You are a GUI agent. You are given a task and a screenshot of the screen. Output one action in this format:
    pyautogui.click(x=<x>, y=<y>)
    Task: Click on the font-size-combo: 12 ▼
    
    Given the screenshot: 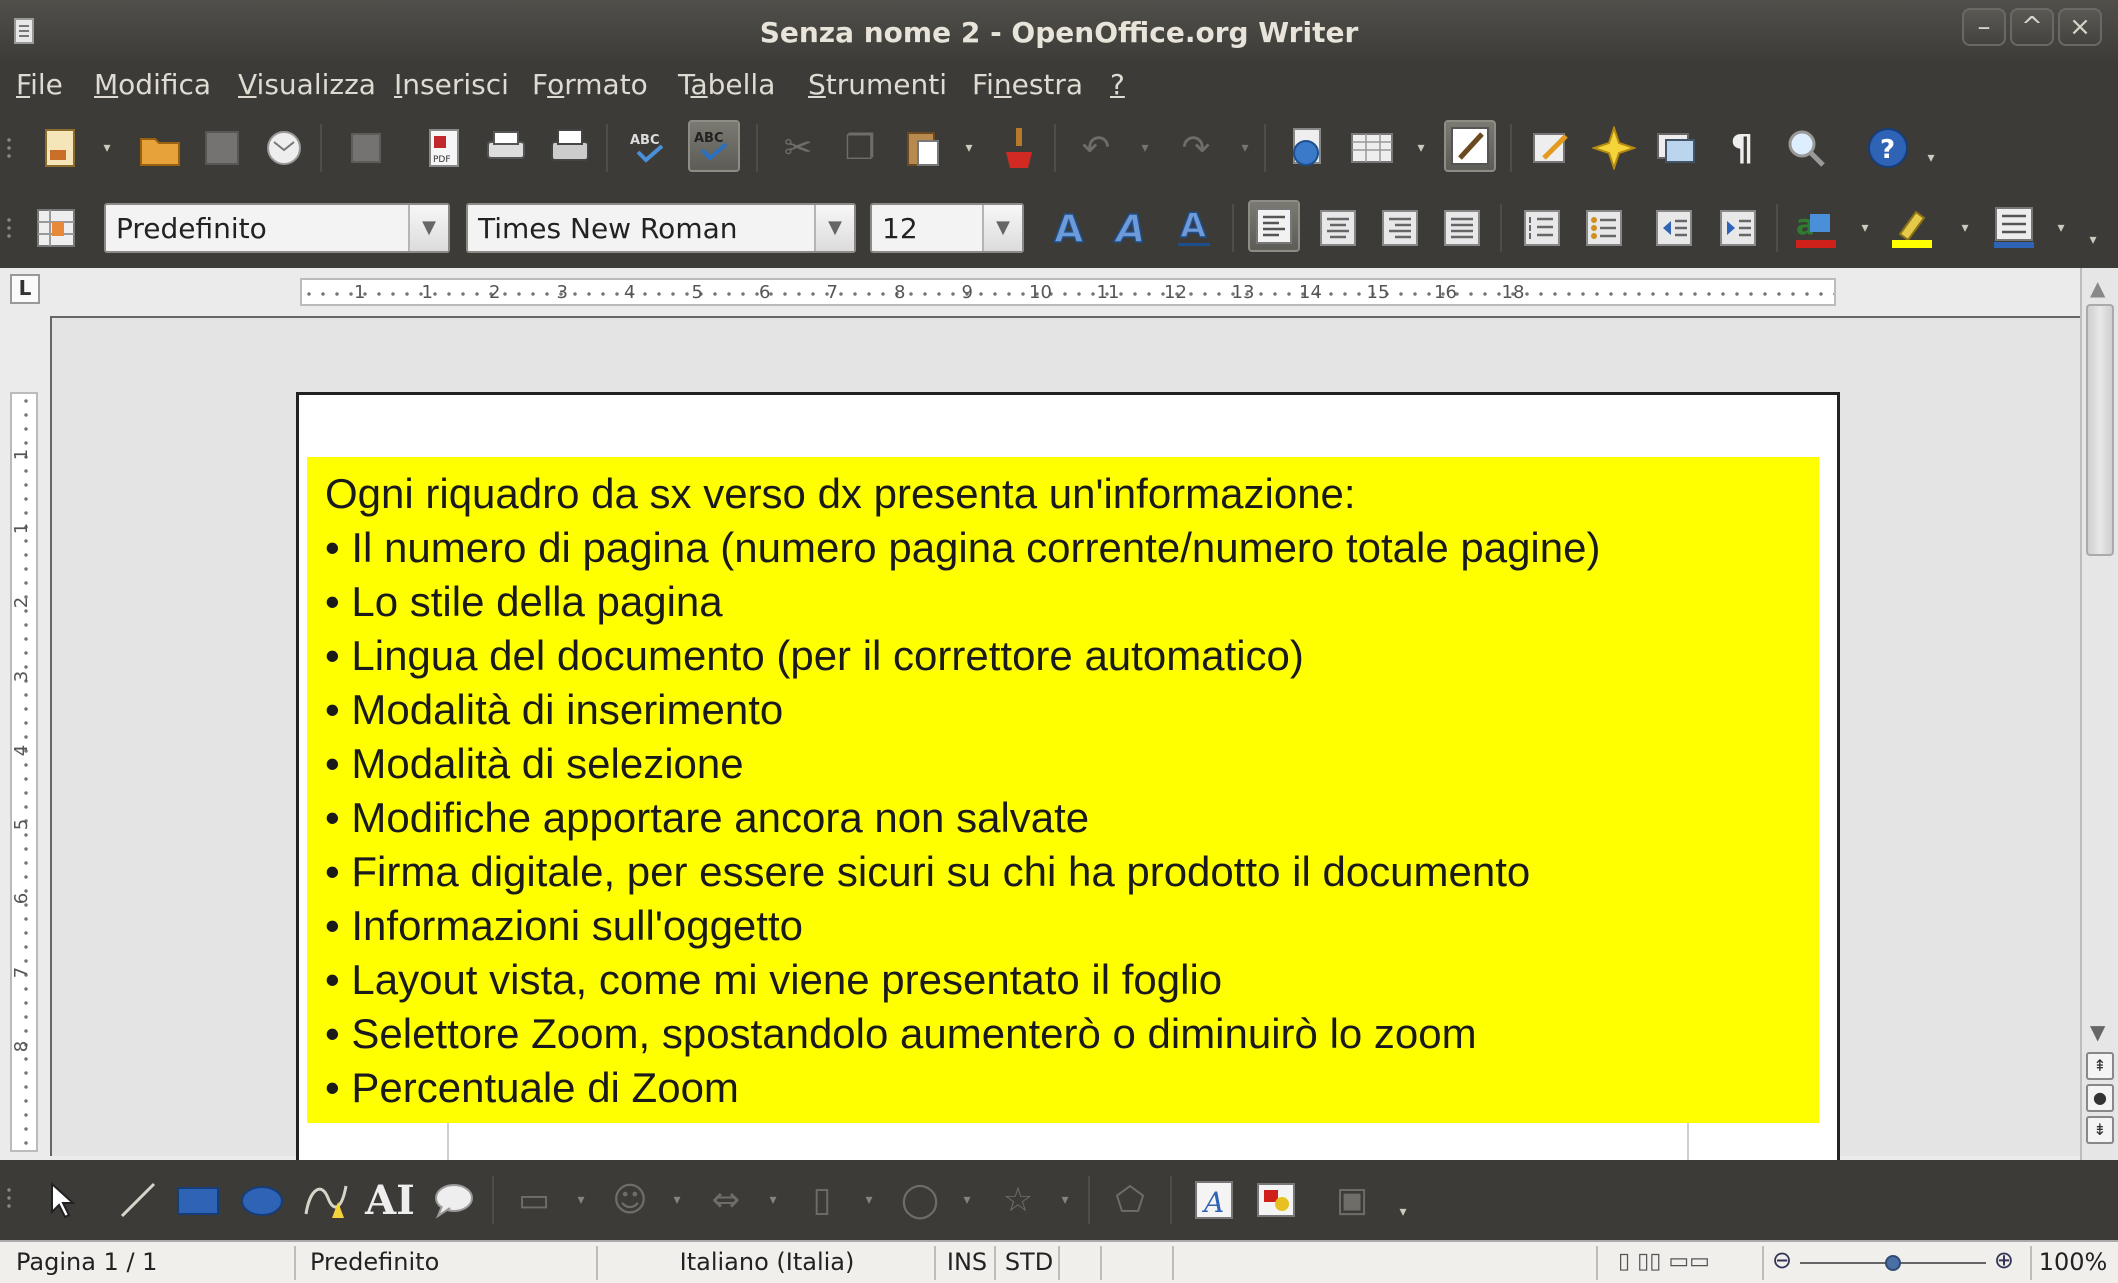 What is the action you would take?
    pyautogui.click(x=947, y=228)
    